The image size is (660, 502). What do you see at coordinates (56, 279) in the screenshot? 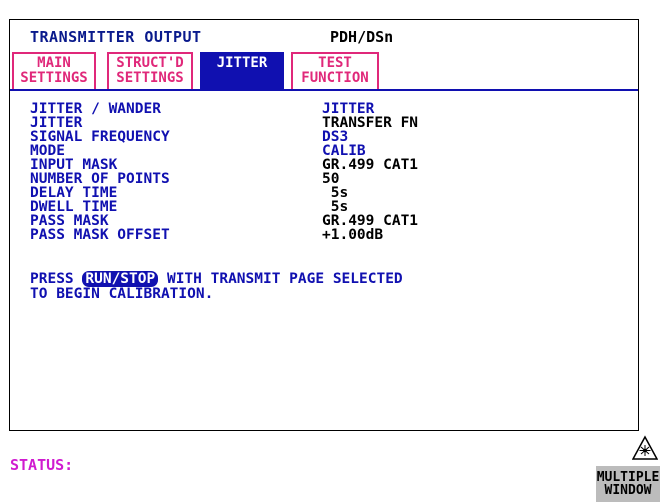
I see `message-prefix: PRESS` at bounding box center [56, 279].